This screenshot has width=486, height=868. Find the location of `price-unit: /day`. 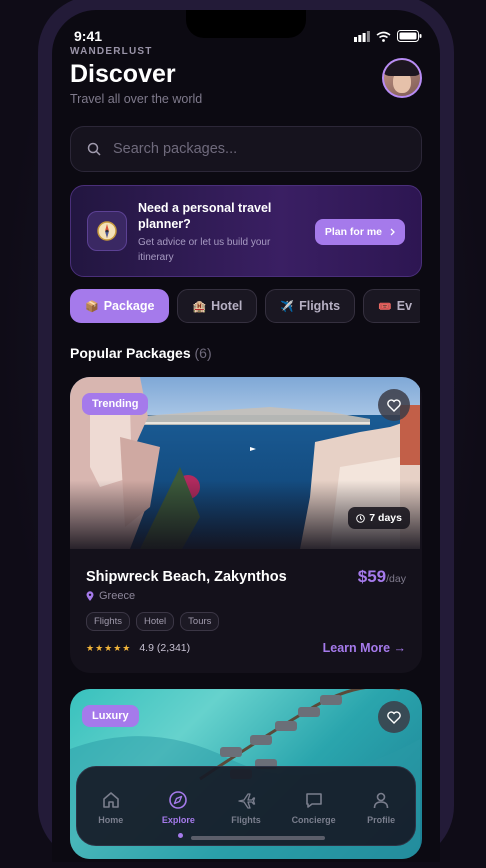

price-unit: /day is located at coordinates (396, 579).